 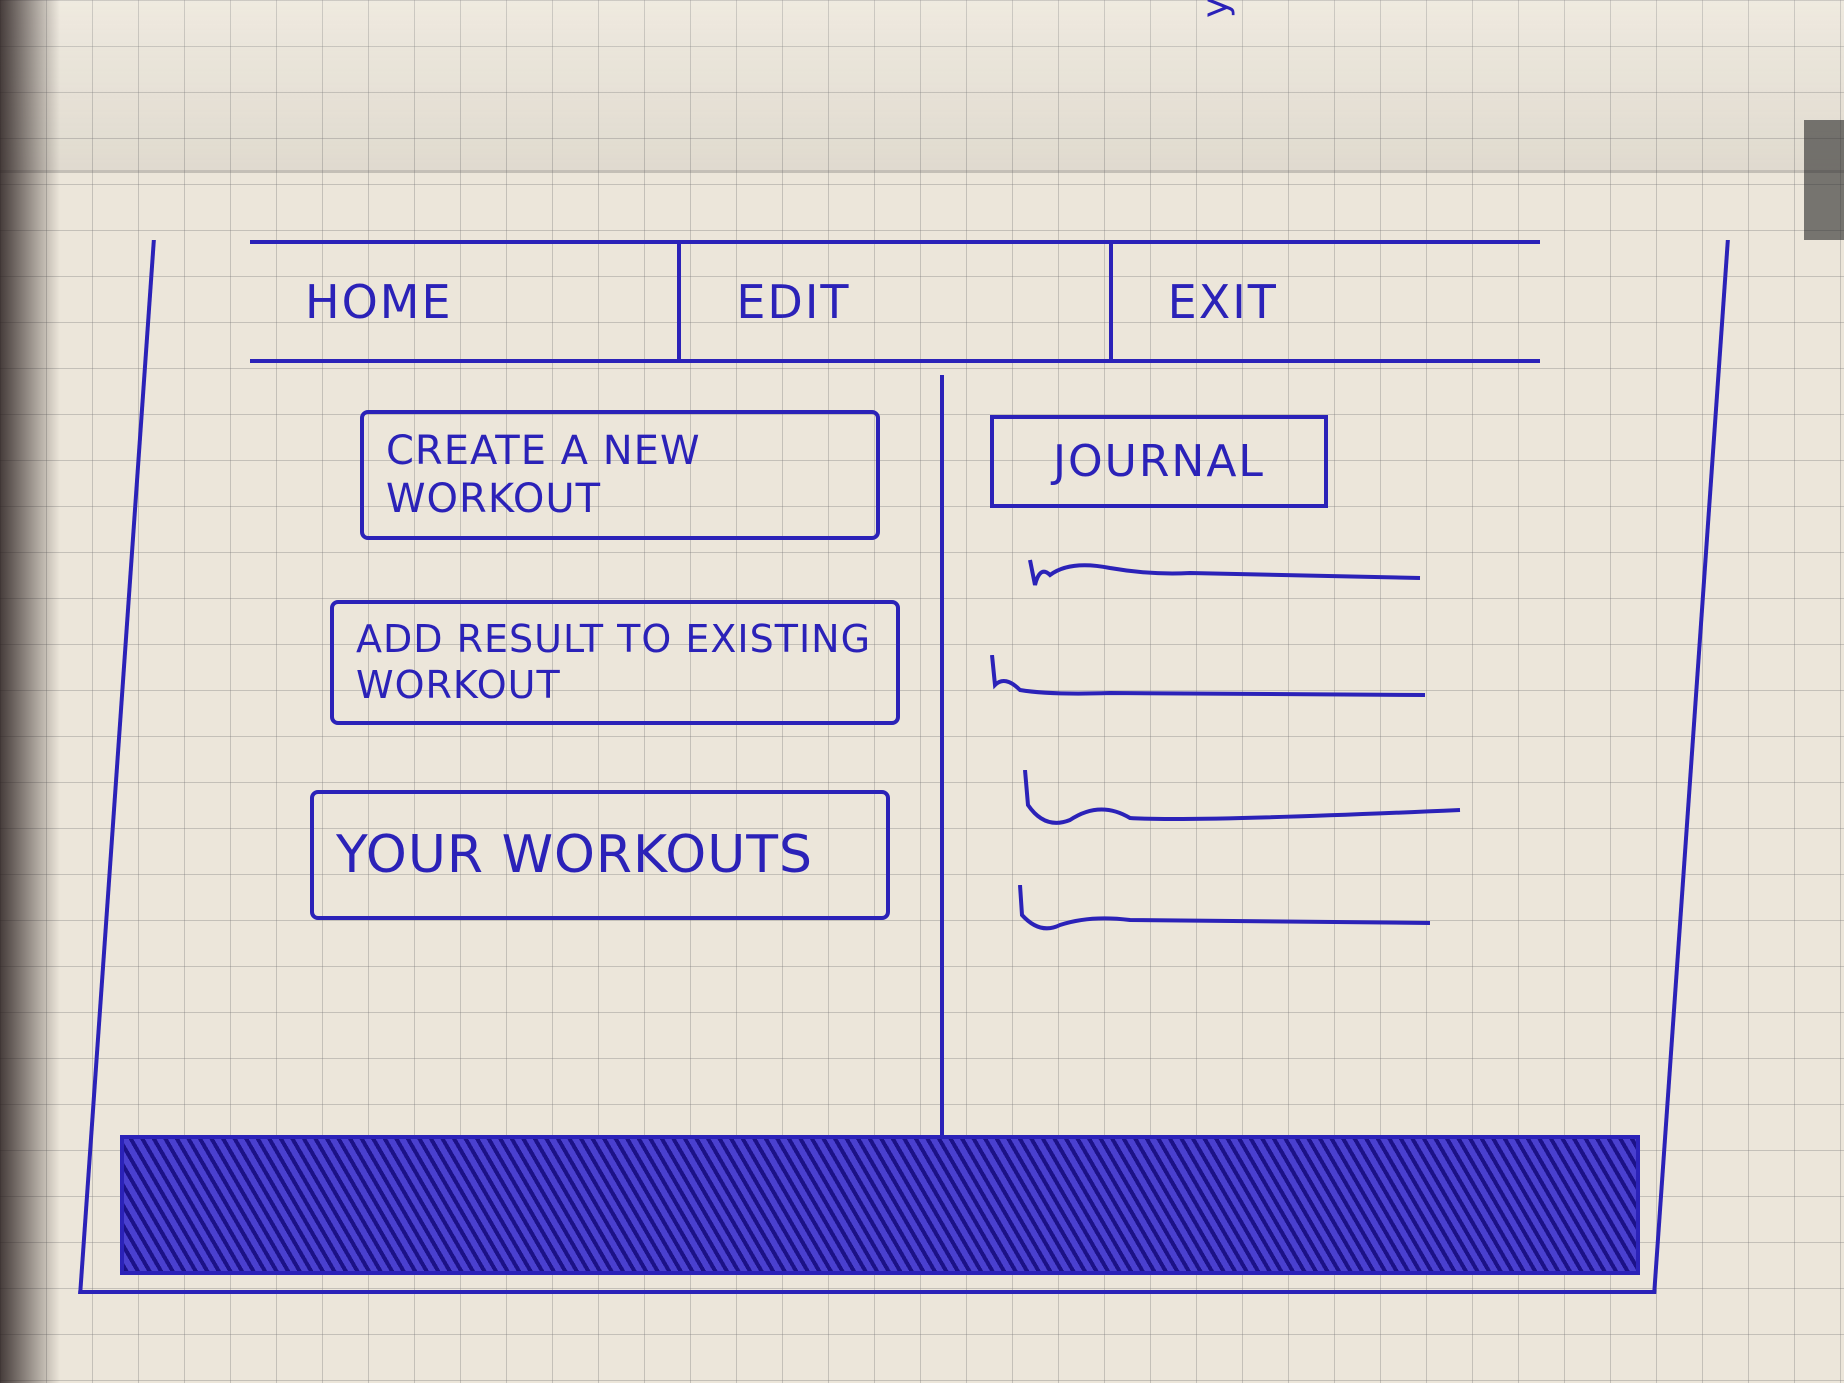 I want to click on nav-exit: EXIT, so click(x=1326, y=301).